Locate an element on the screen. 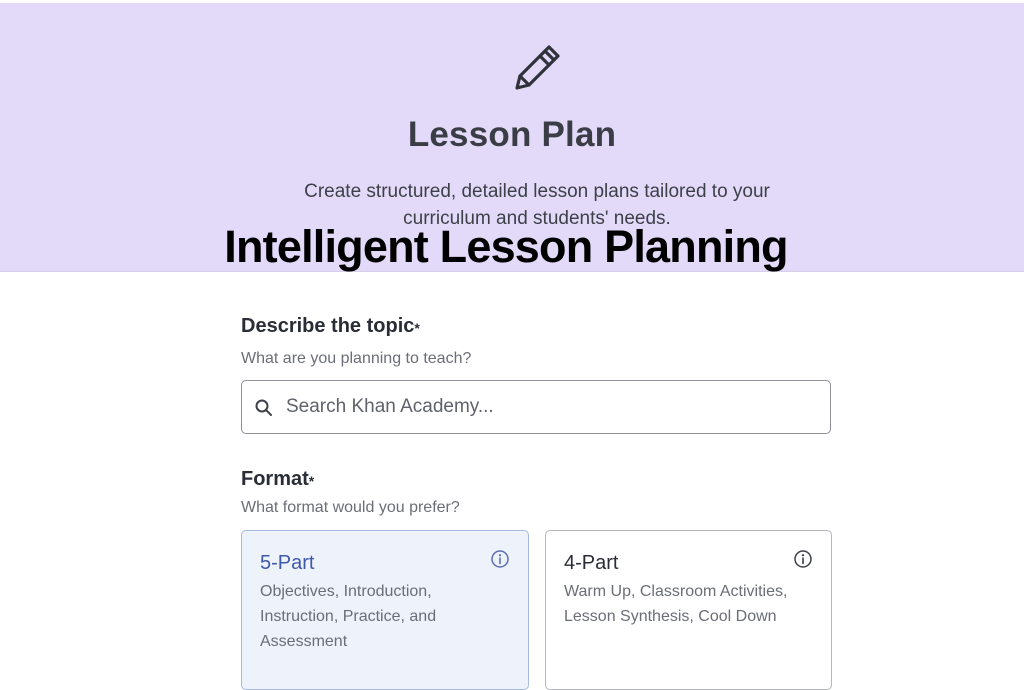 The width and height of the screenshot is (1024, 690). format-label-text: Format is located at coordinates (275, 479).